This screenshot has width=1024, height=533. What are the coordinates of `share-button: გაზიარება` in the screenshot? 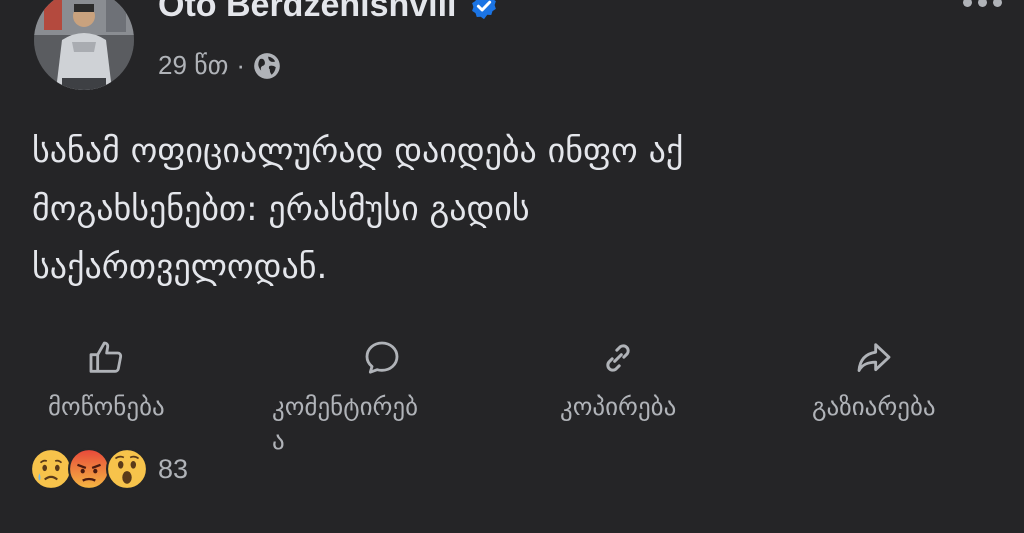 It's located at (874, 381).